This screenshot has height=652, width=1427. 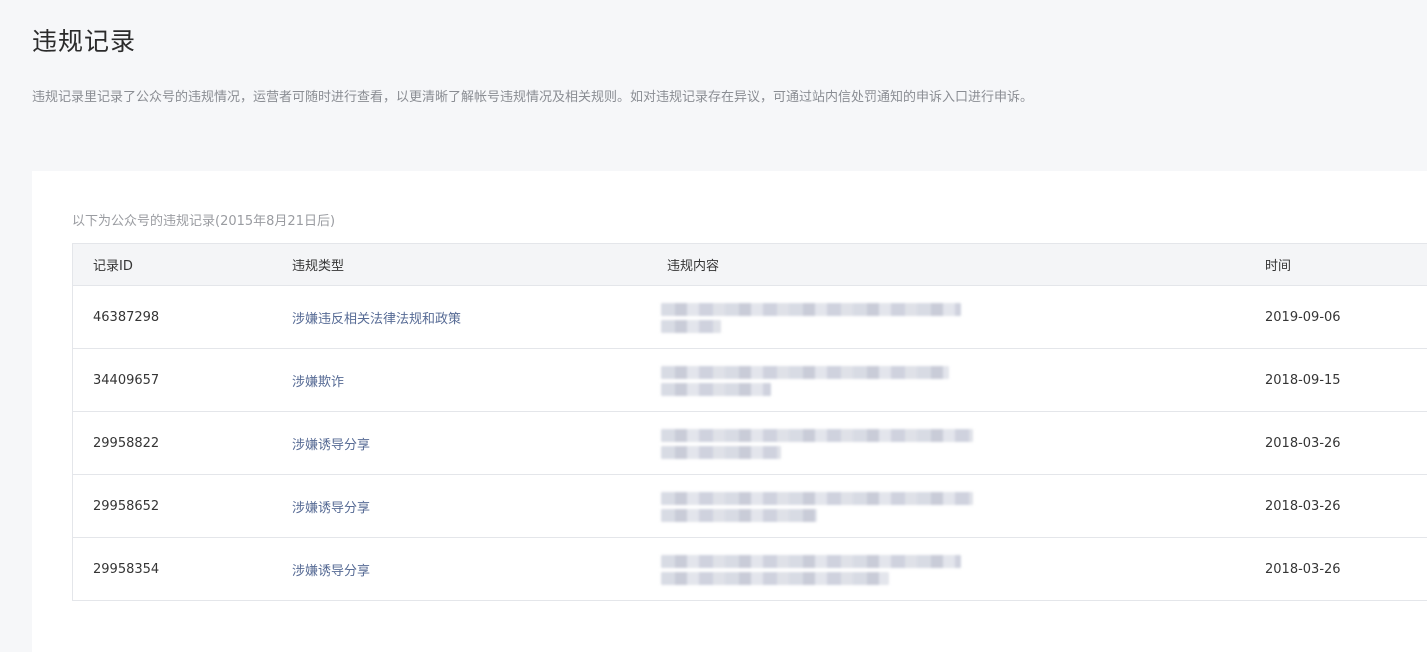 I want to click on table-row: 46387298 涉嫌违反相关法律法规和政策 2019-09-06, so click(x=749, y=317).